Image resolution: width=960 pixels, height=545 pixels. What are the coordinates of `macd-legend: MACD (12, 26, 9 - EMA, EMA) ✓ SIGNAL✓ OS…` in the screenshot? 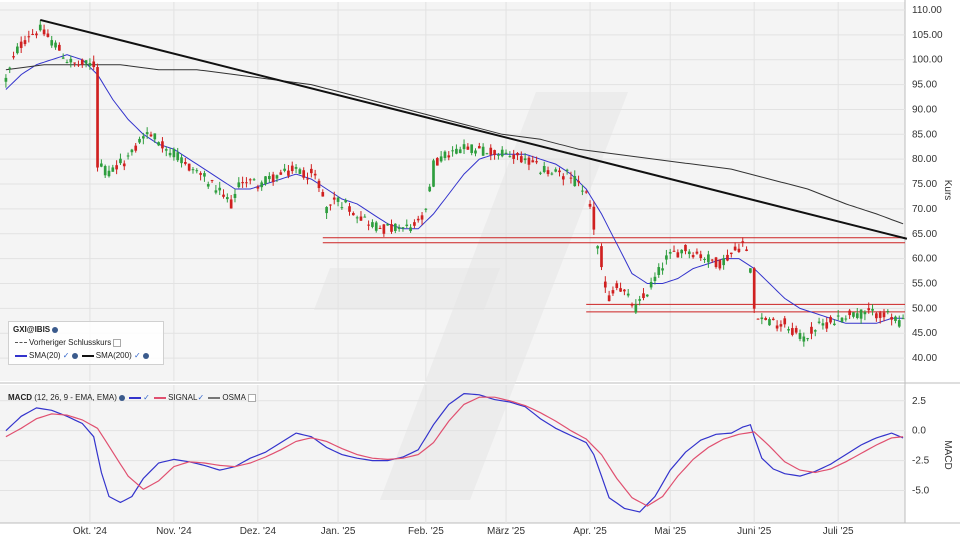 It's located at (132, 399).